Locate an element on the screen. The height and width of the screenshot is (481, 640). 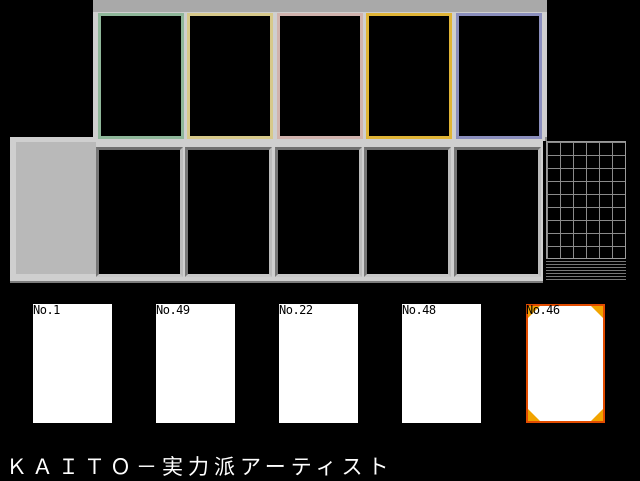
board-side-panel is located at coordinates (56, 208).